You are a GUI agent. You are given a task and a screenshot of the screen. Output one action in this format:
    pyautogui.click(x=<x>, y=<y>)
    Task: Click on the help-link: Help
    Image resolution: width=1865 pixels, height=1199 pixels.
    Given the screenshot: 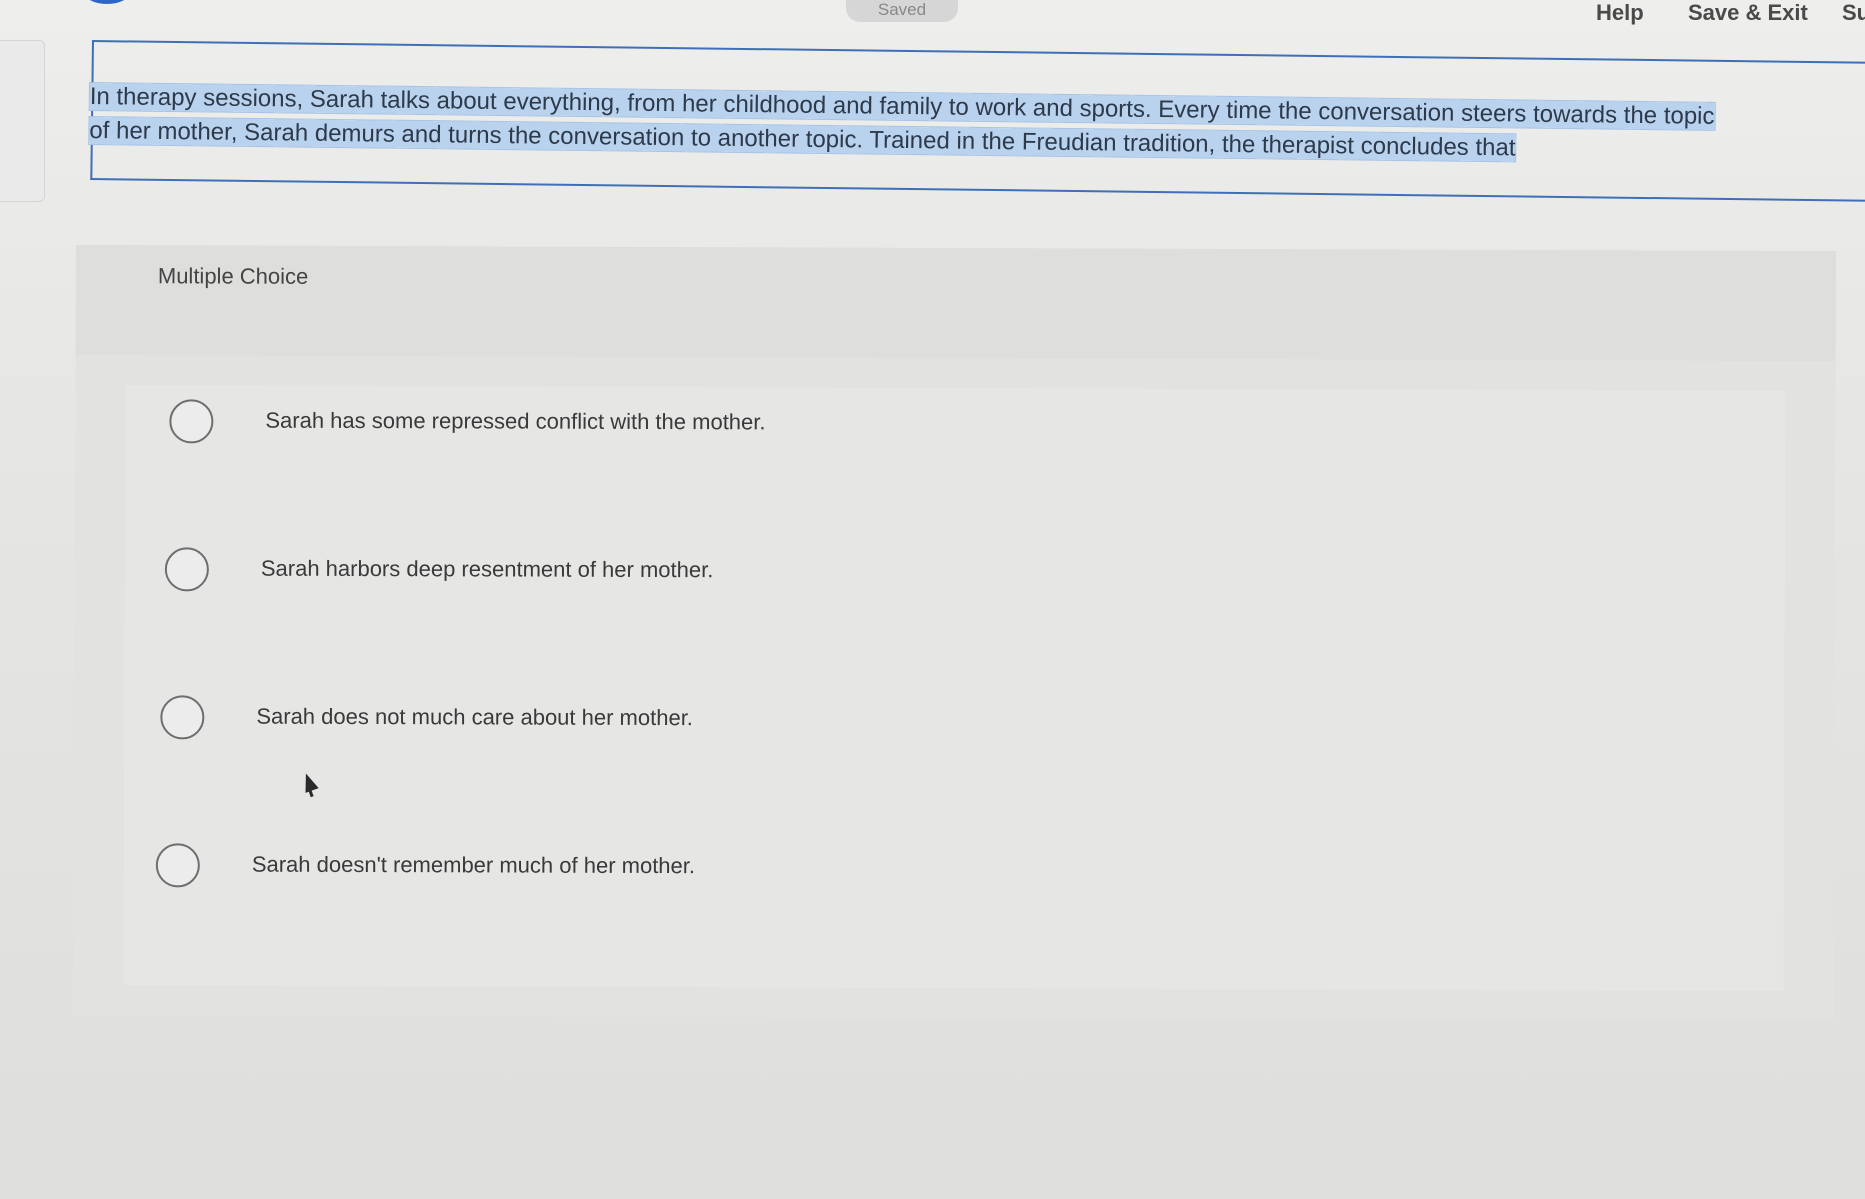 What is the action you would take?
    pyautogui.click(x=1620, y=13)
    